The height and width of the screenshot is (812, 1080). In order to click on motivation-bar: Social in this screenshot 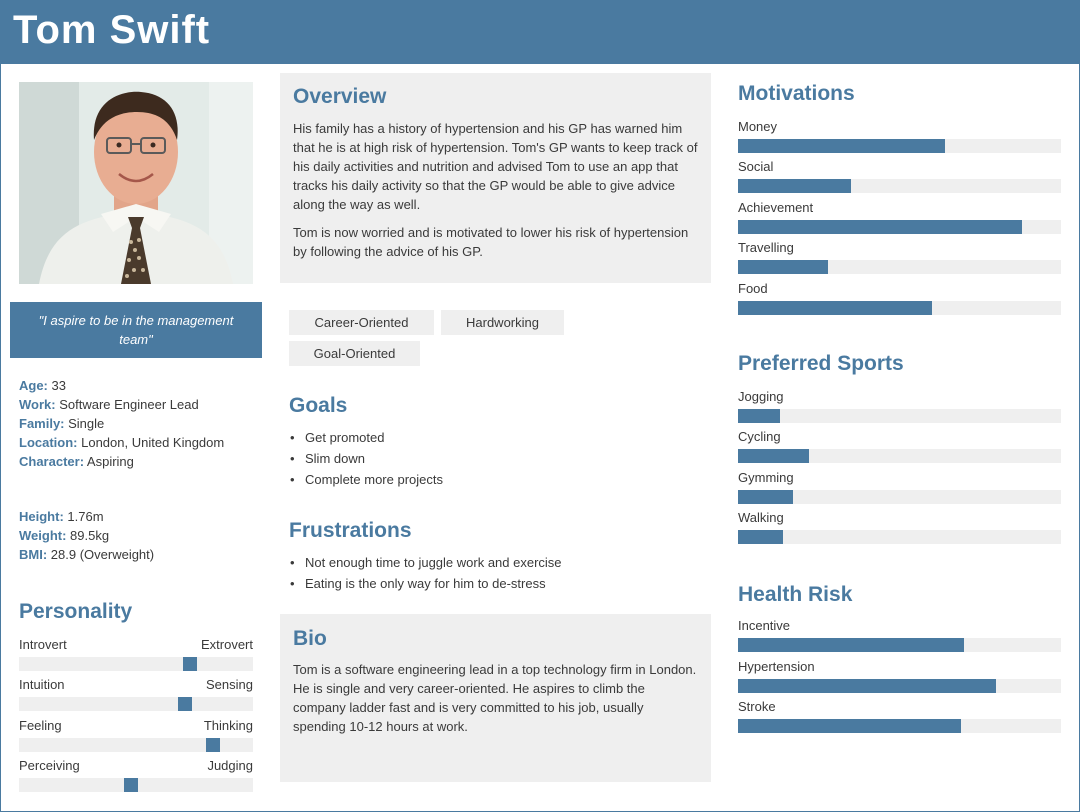, I will do `click(899, 176)`.